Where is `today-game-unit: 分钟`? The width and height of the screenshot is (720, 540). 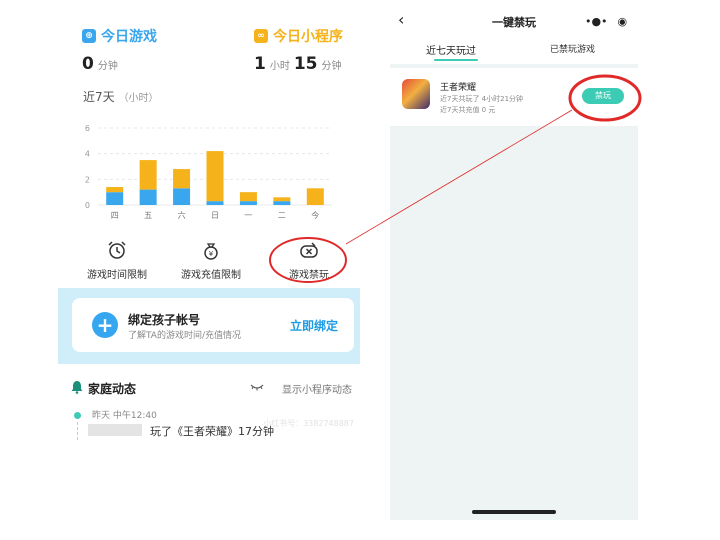
today-game-unit: 分钟 is located at coordinates (107, 66).